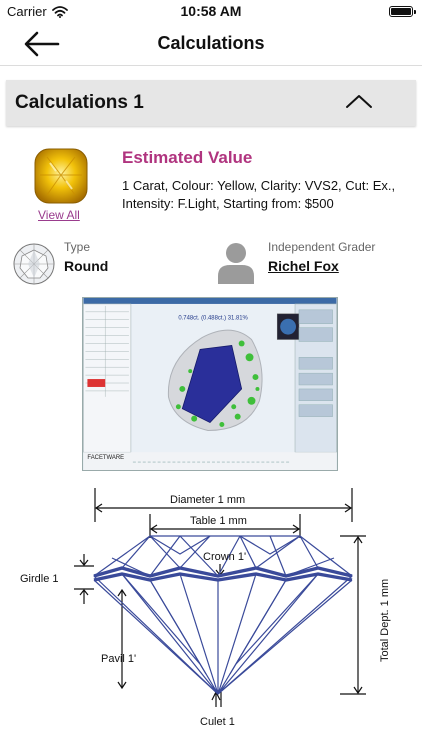  What do you see at coordinates (79, 102) in the screenshot?
I see `section-title: Calculations 1` at bounding box center [79, 102].